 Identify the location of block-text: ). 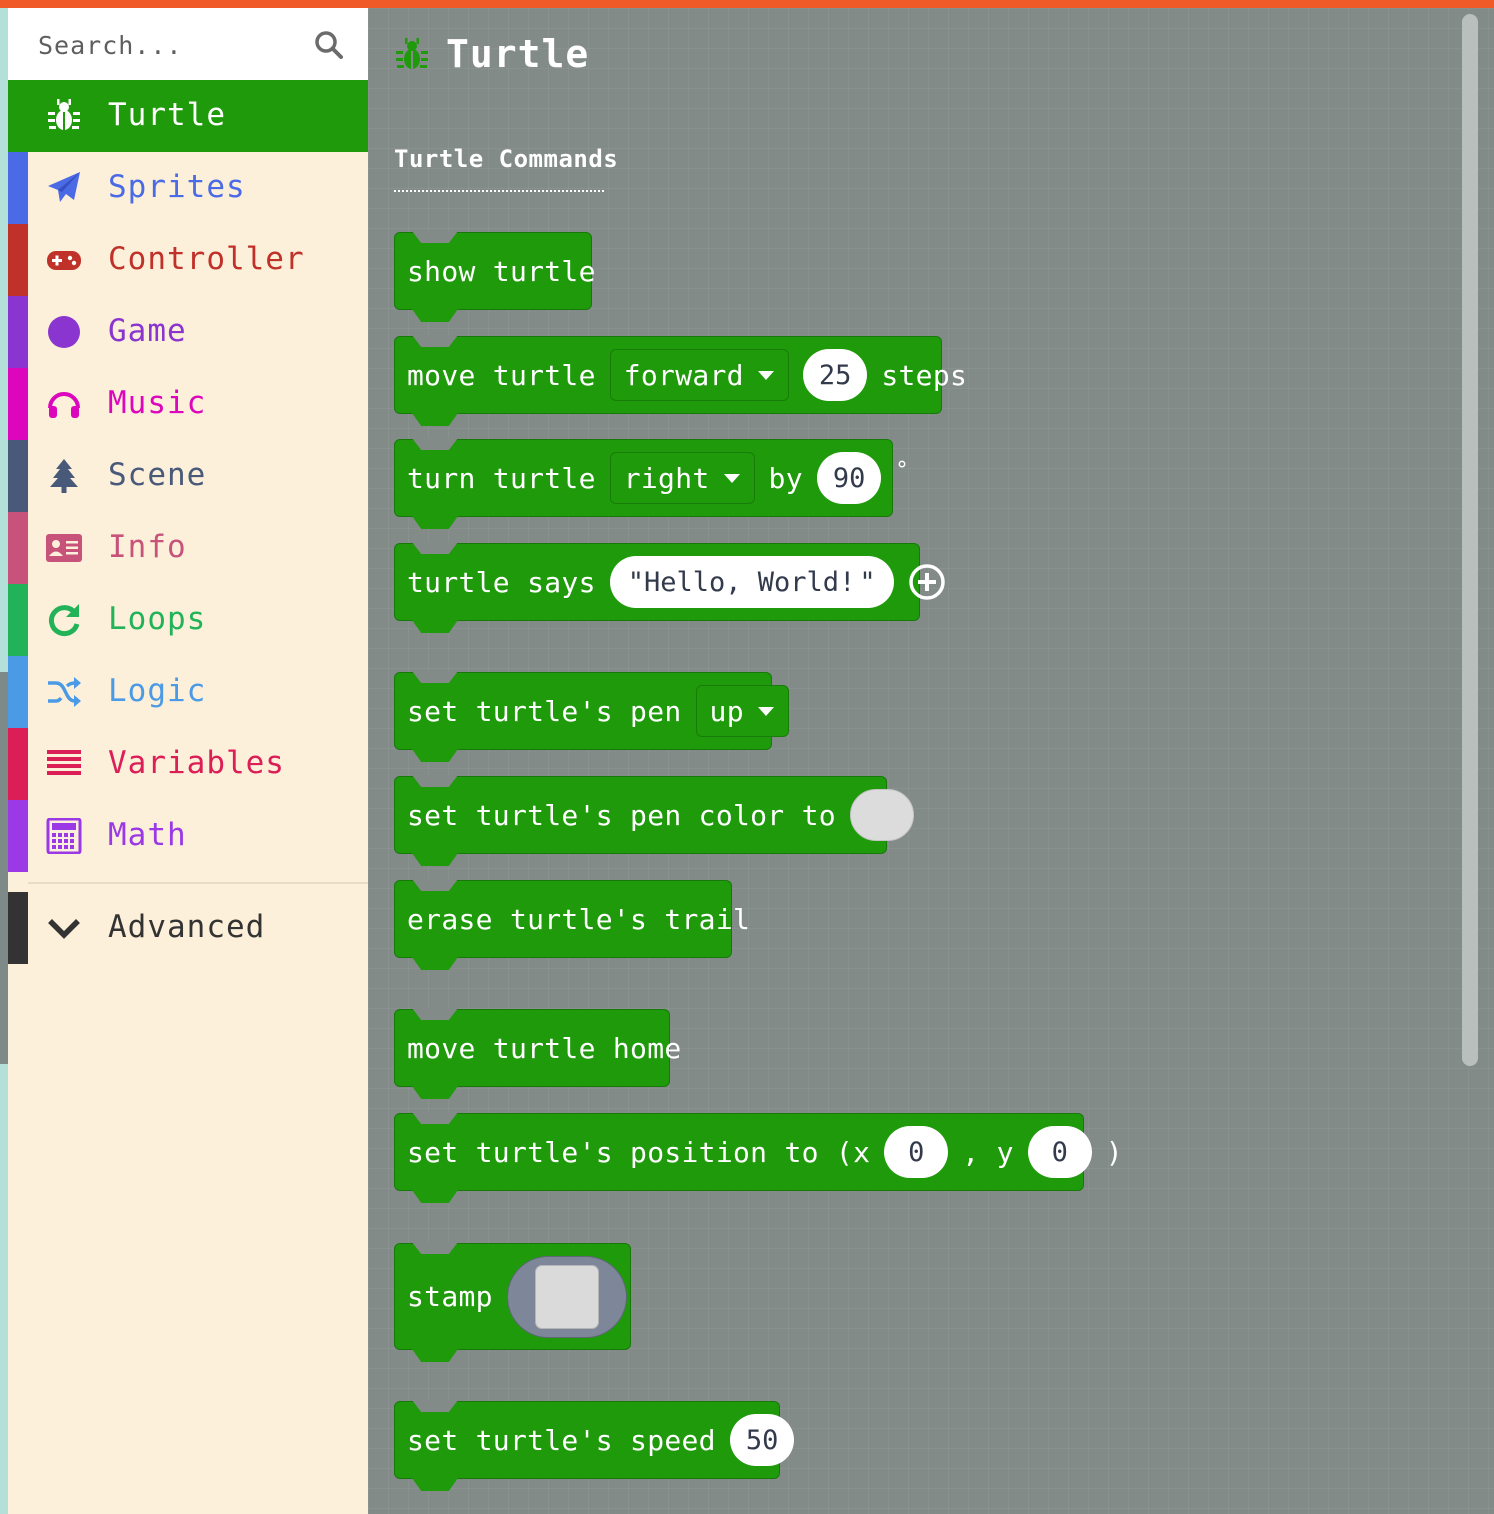
(1114, 1152).